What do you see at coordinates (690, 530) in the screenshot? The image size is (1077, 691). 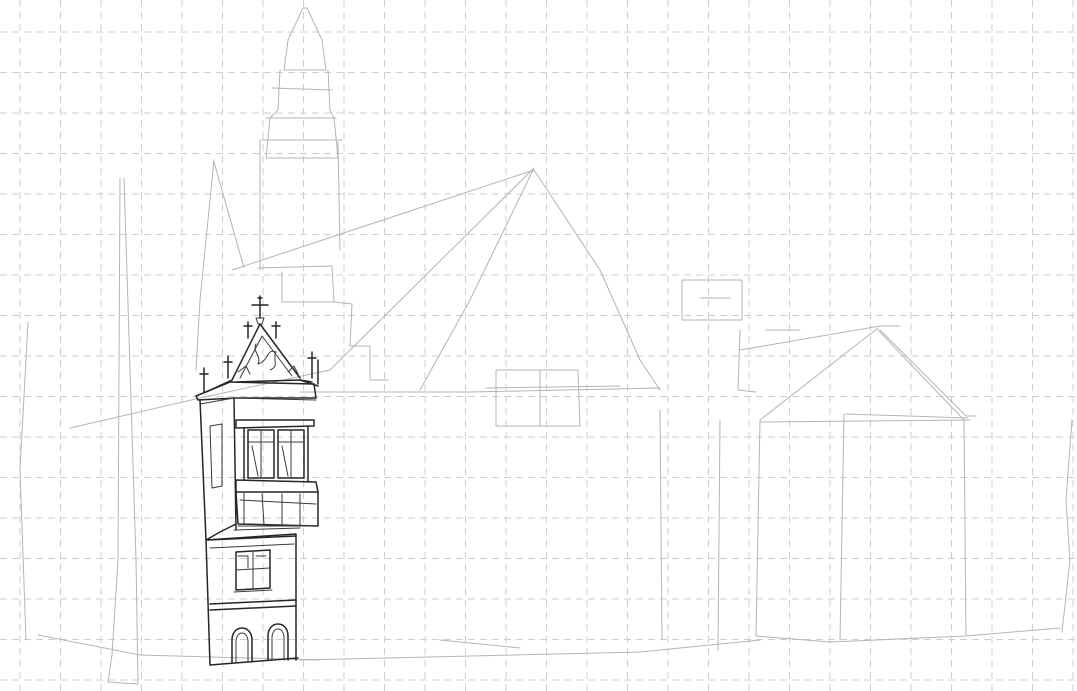 I see `right-guides` at bounding box center [690, 530].